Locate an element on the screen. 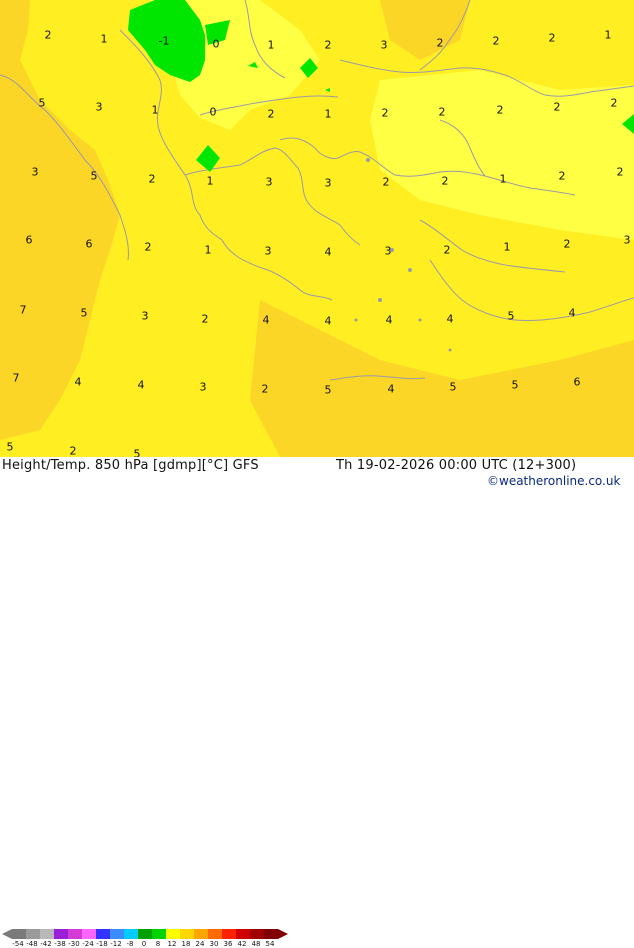 This screenshot has width=634, height=948. scale-tick-label: -12 is located at coordinates (116, 944).